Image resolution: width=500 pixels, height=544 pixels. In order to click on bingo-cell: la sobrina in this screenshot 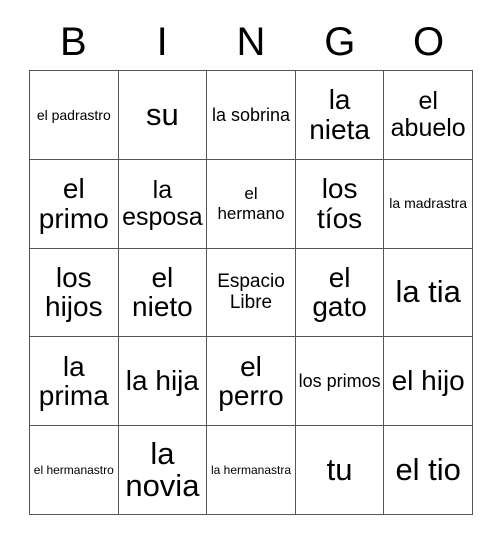, I will do `click(251, 115)`.